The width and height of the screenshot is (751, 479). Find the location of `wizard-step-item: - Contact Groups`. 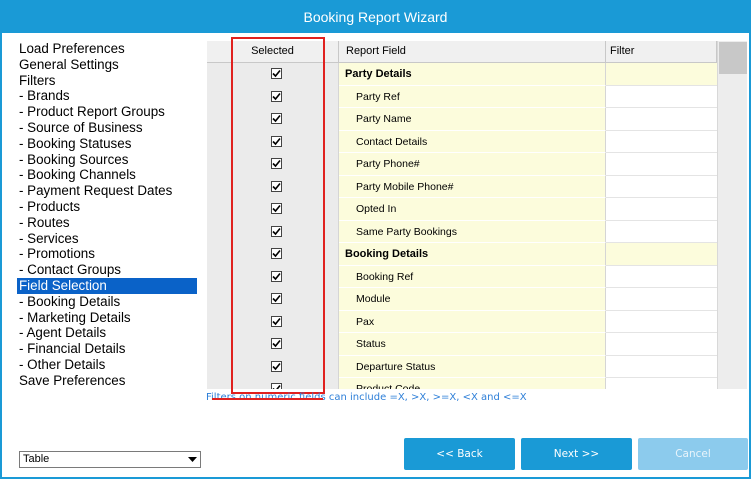

wizard-step-item: - Contact Groups is located at coordinates (107, 270).